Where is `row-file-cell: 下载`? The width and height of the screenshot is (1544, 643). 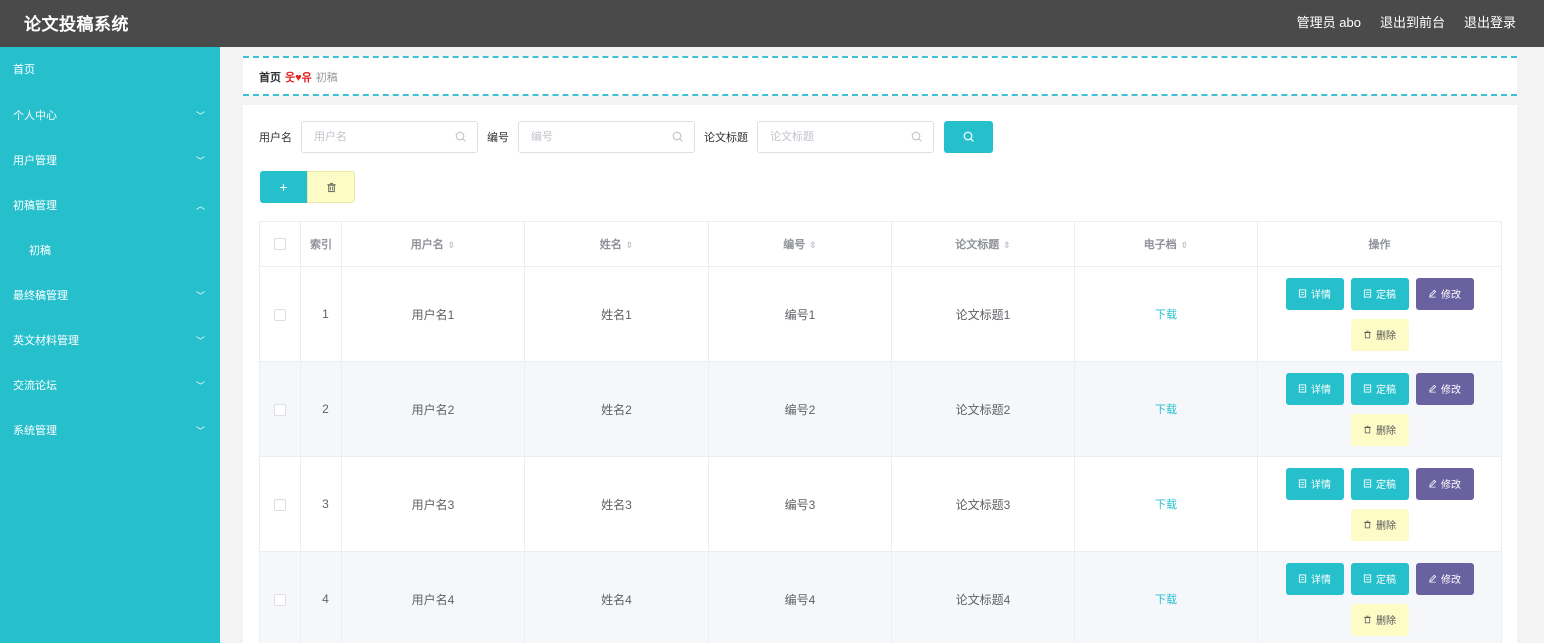 row-file-cell: 下载 is located at coordinates (1166, 597).